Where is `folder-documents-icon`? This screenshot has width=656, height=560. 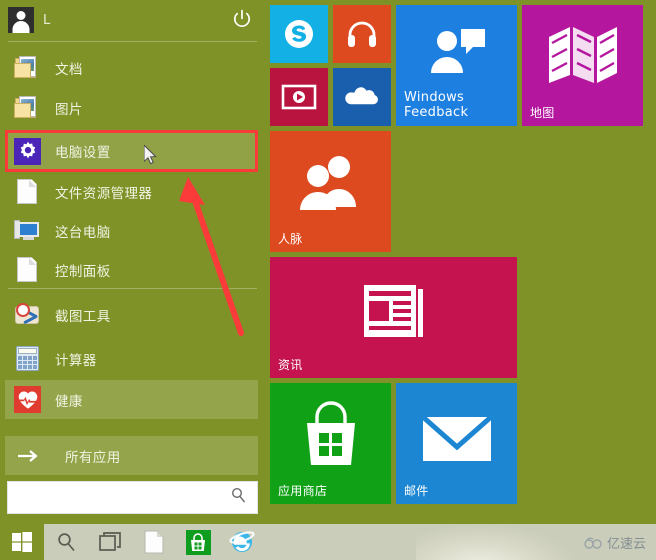 folder-documents-icon is located at coordinates (27, 67).